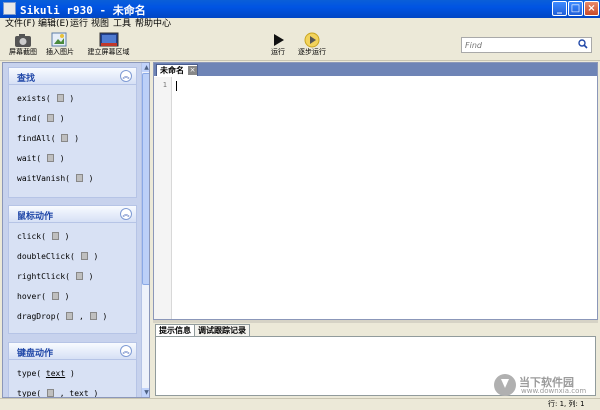 The height and width of the screenshot is (410, 600). Describe the element at coordinates (519, 45) in the screenshot. I see `search-input` at that location.